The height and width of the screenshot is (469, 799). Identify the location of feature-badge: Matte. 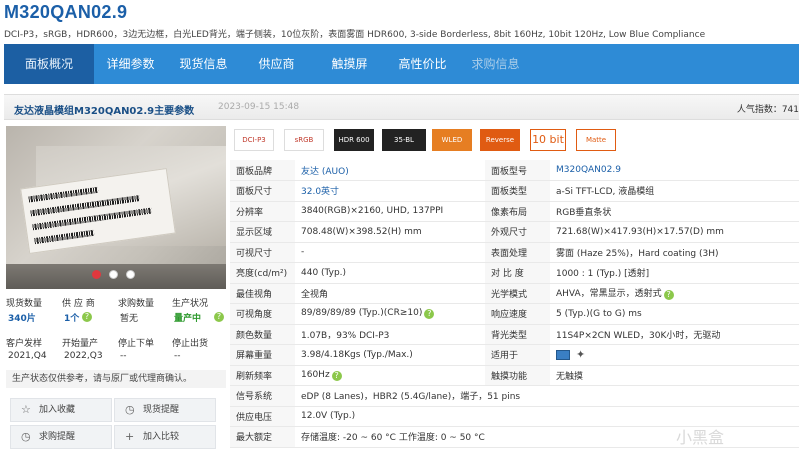
(596, 140).